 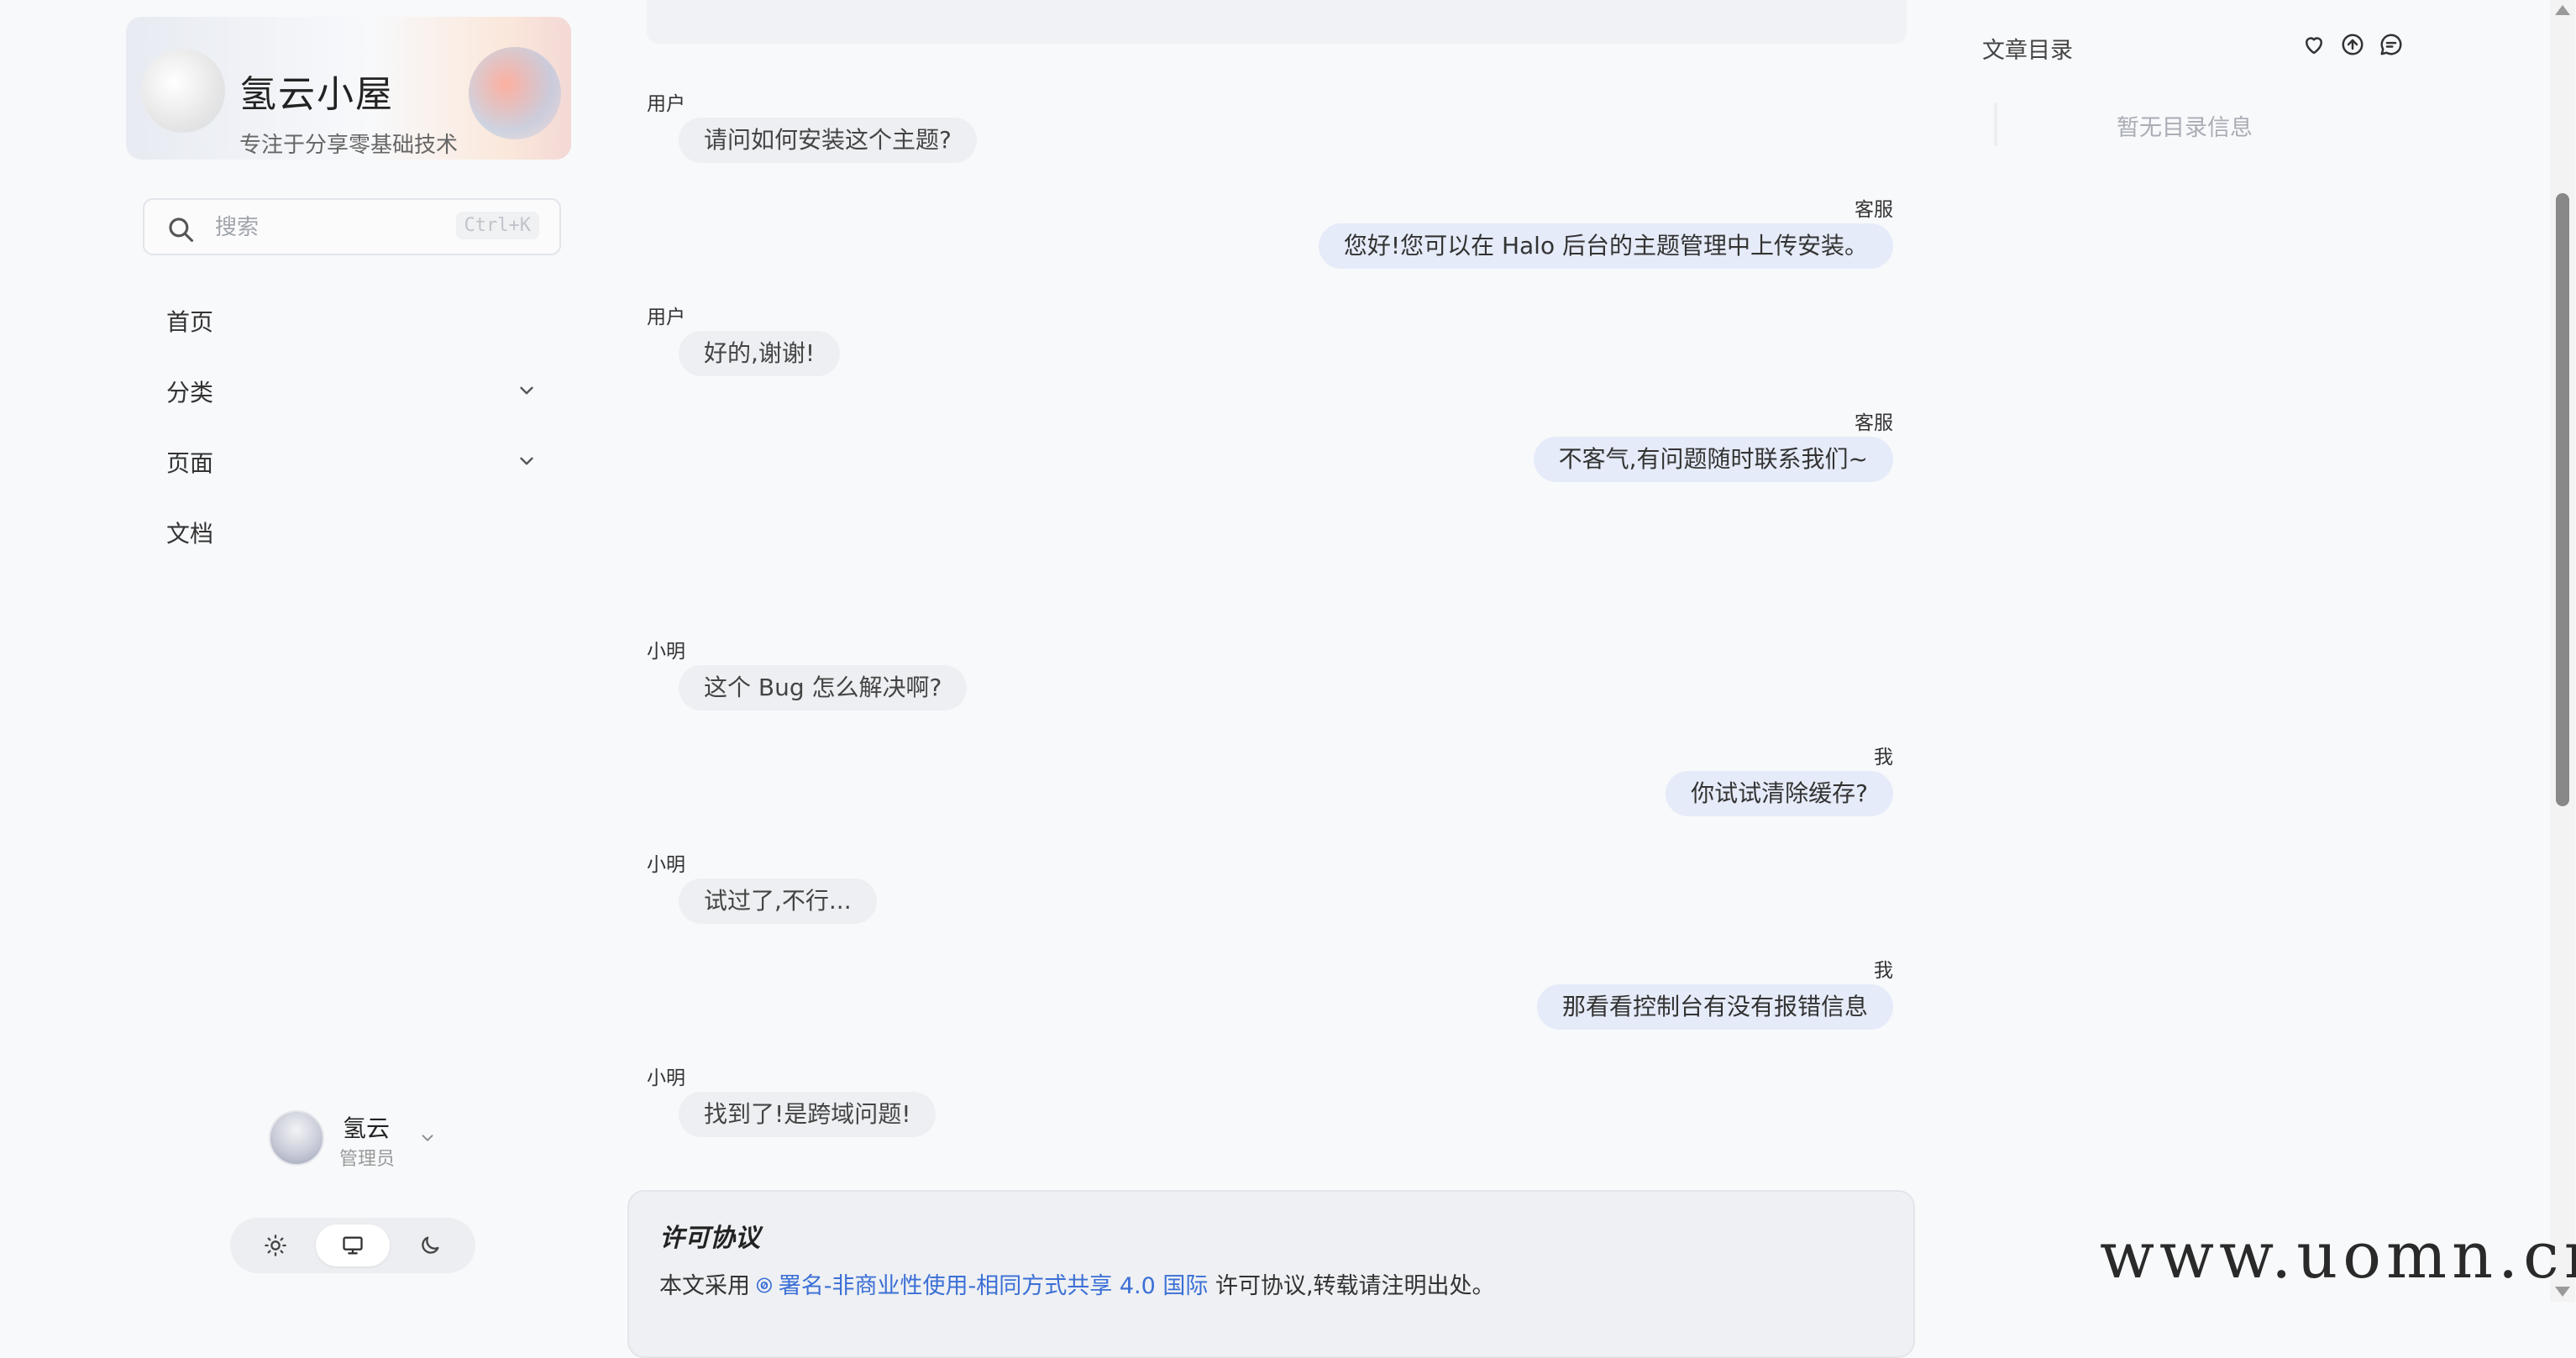 What do you see at coordinates (497, 225) in the screenshot?
I see `search-shortcut-hint: Ctrl+K` at bounding box center [497, 225].